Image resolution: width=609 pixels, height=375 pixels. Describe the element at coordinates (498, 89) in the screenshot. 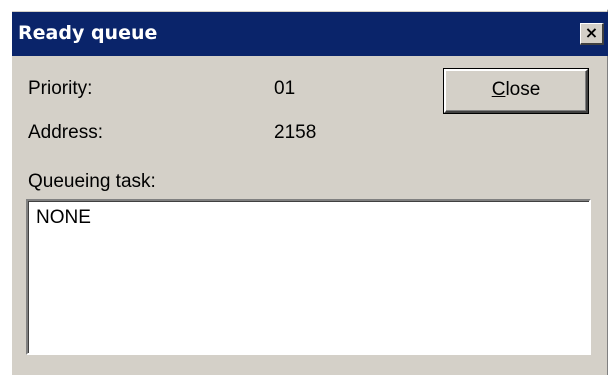

I see `close-button-accelerator: C` at that location.